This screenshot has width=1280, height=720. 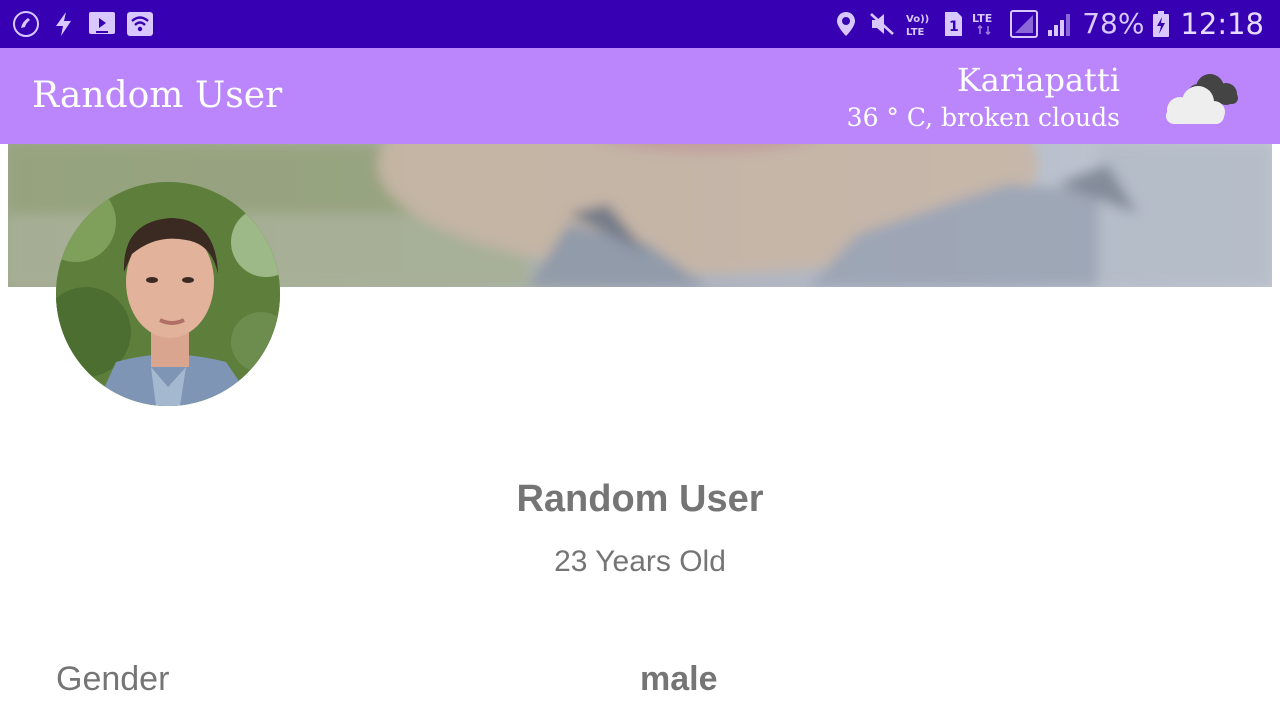 What do you see at coordinates (1222, 24) in the screenshot?
I see `clock: 12:18` at bounding box center [1222, 24].